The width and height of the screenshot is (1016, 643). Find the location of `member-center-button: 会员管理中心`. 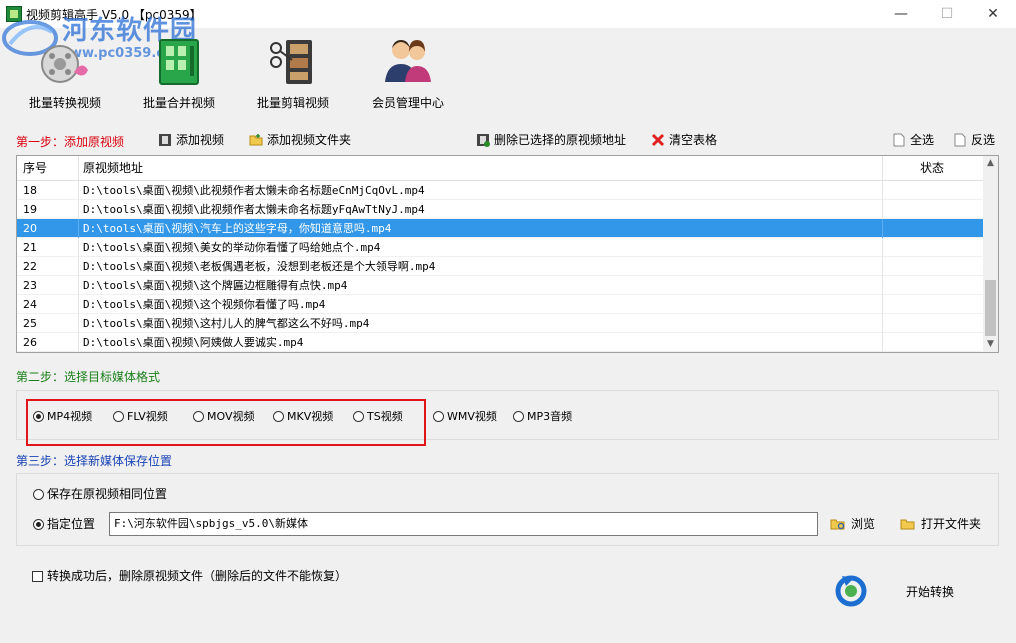

member-center-button: 会员管理中心 is located at coordinates (408, 74).